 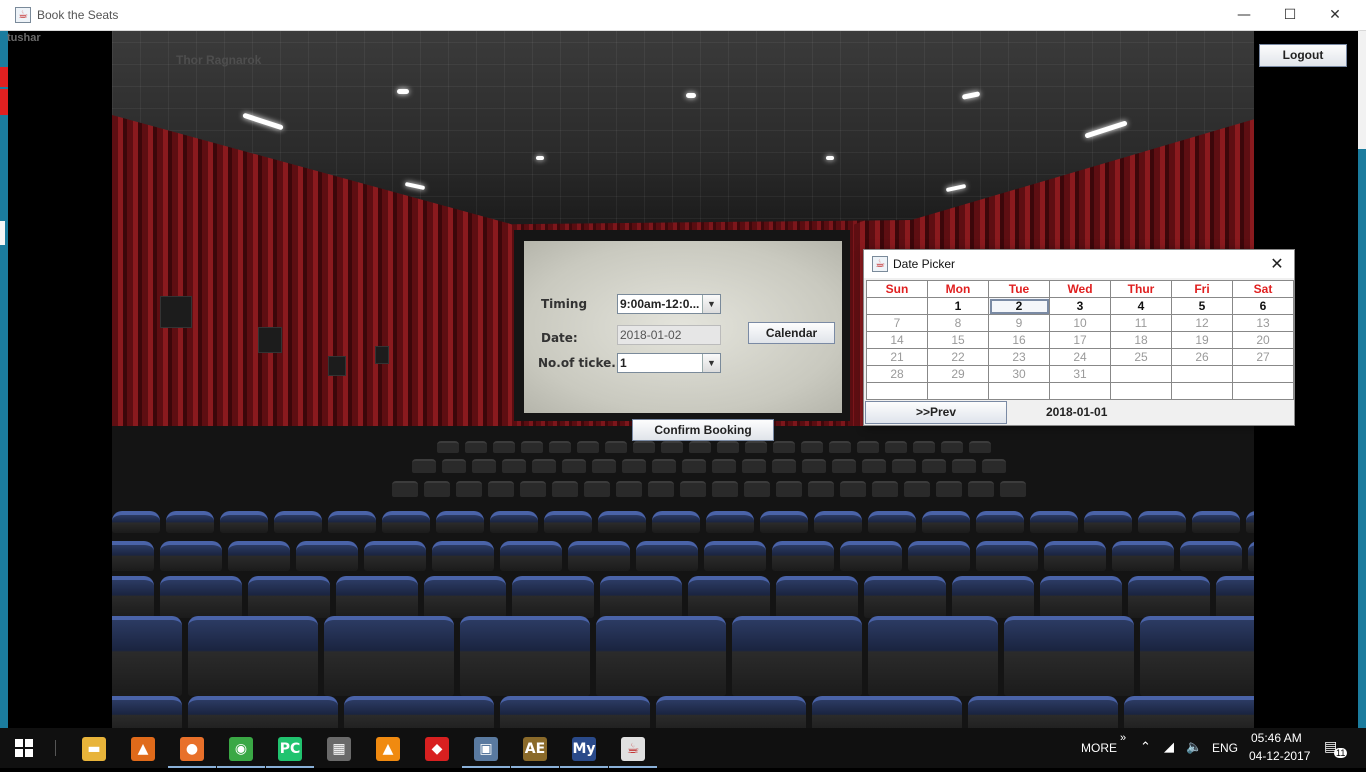 I want to click on date-label: Date:, so click(x=559, y=338).